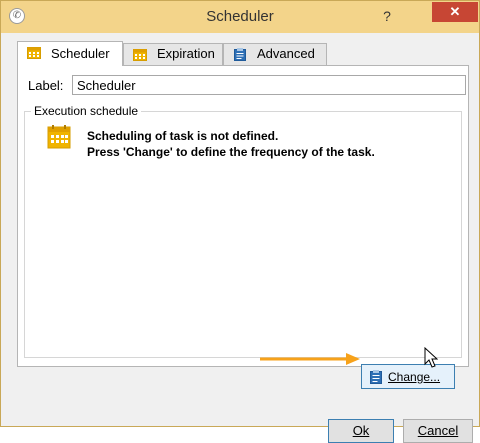  Describe the element at coordinates (269, 85) in the screenshot. I see `label-input` at that location.